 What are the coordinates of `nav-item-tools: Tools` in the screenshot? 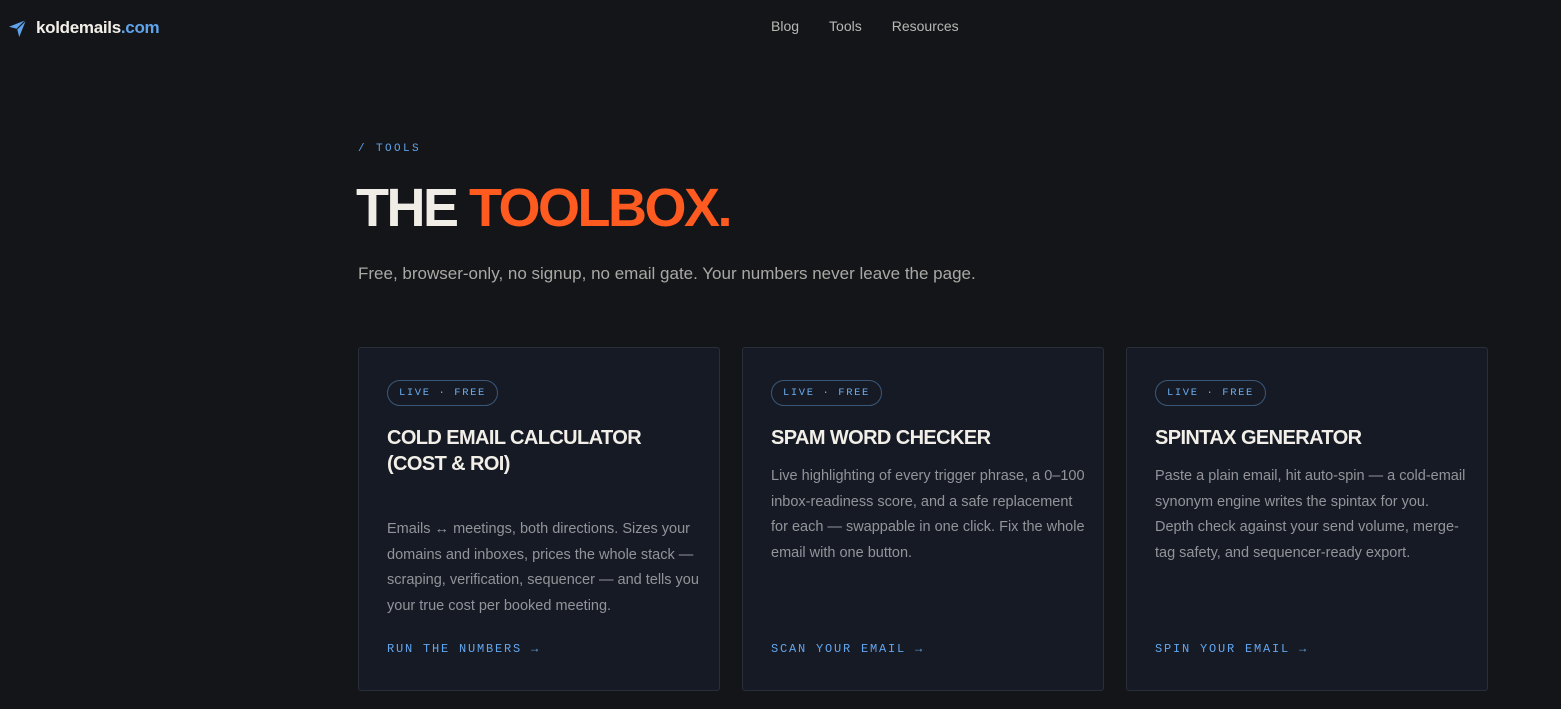 It's located at (845, 26).